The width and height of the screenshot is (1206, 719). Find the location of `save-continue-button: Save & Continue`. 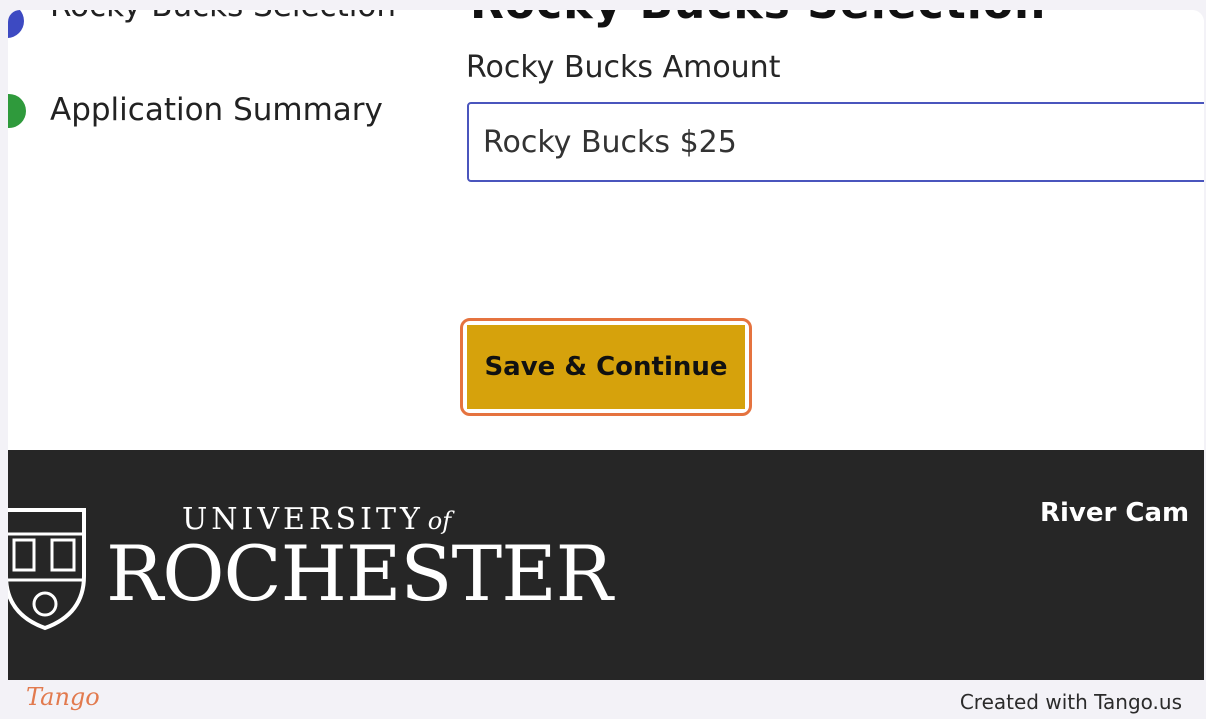

save-continue-button: Save & Continue is located at coordinates (606, 367).